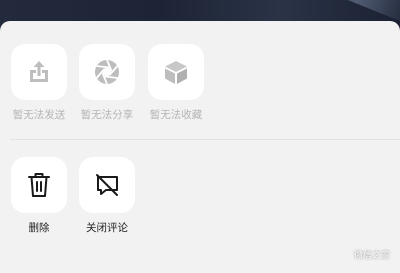 This screenshot has width=400, height=273. Describe the element at coordinates (205, 139) in the screenshot. I see `section-divider` at that location.